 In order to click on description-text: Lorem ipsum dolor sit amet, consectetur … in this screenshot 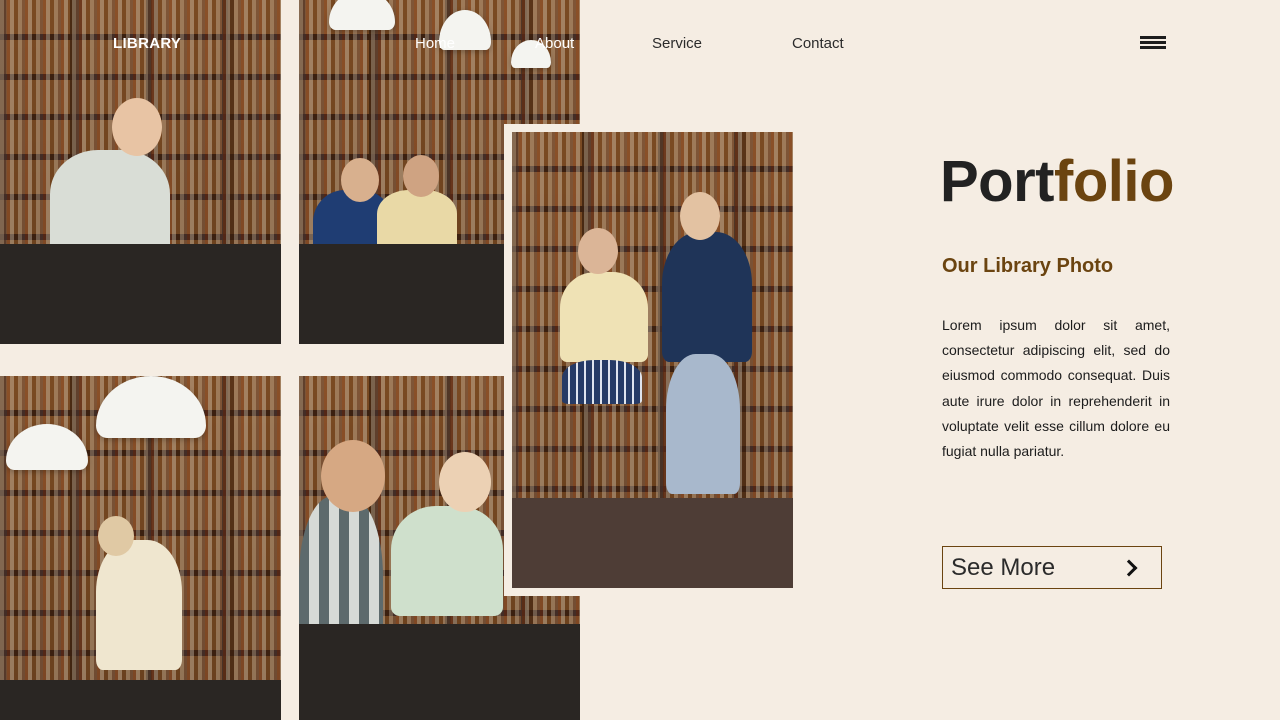, I will do `click(1056, 388)`.